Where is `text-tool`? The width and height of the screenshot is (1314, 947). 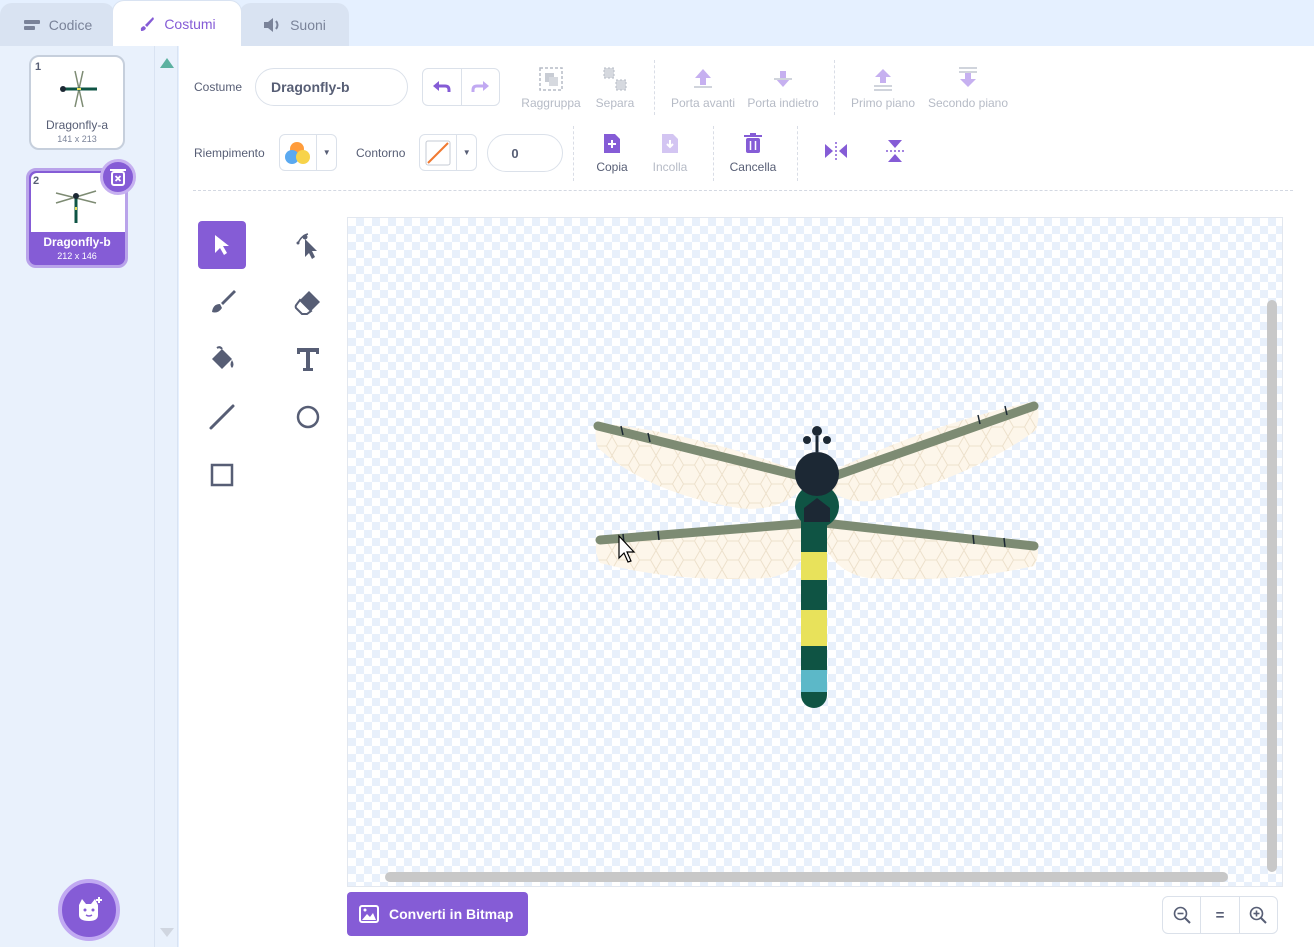 text-tool is located at coordinates (308, 359).